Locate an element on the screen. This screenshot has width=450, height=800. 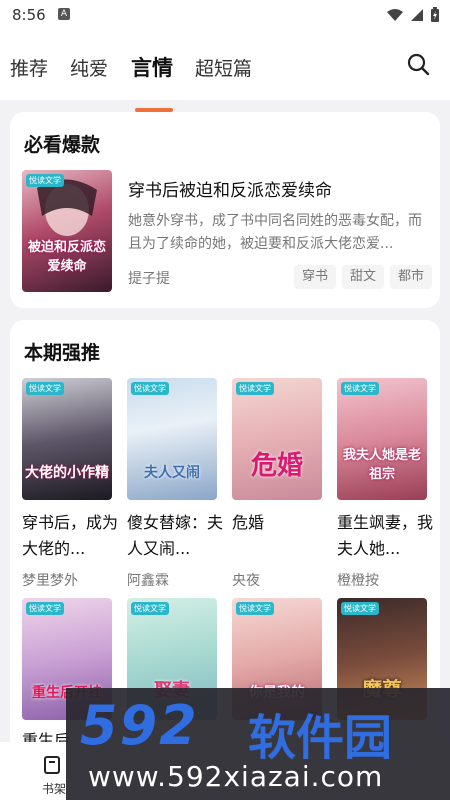
book-cover: 悦读文学 夫人又闹 is located at coordinates (172, 439).